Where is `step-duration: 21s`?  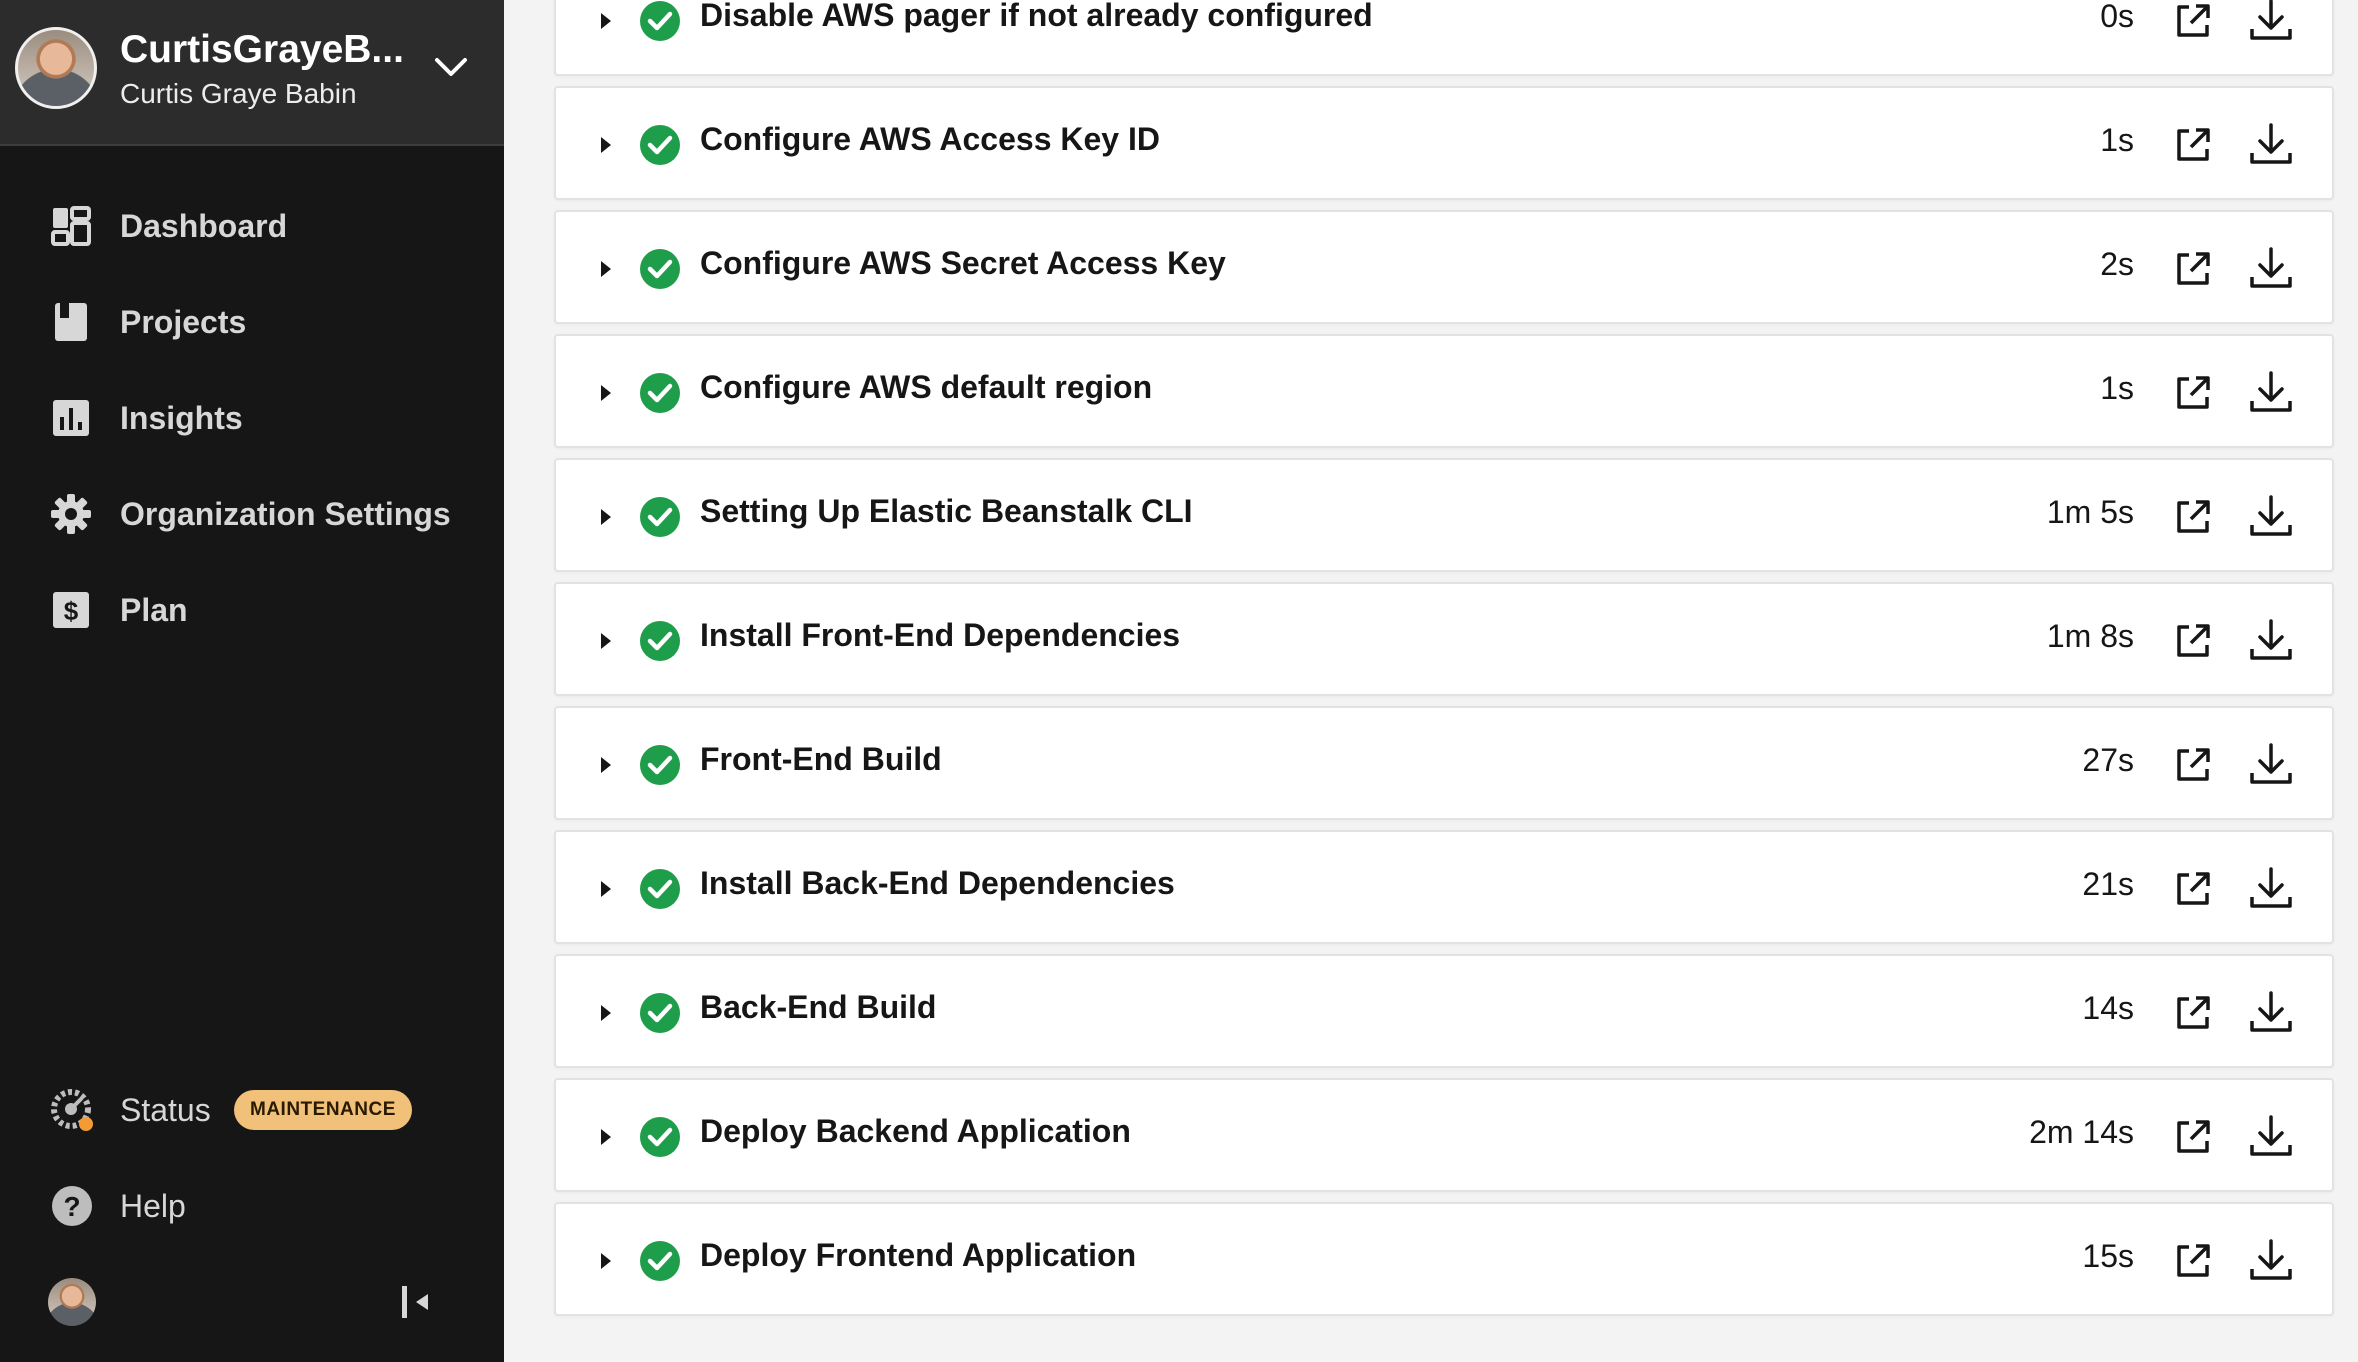 step-duration: 21s is located at coordinates (2108, 884).